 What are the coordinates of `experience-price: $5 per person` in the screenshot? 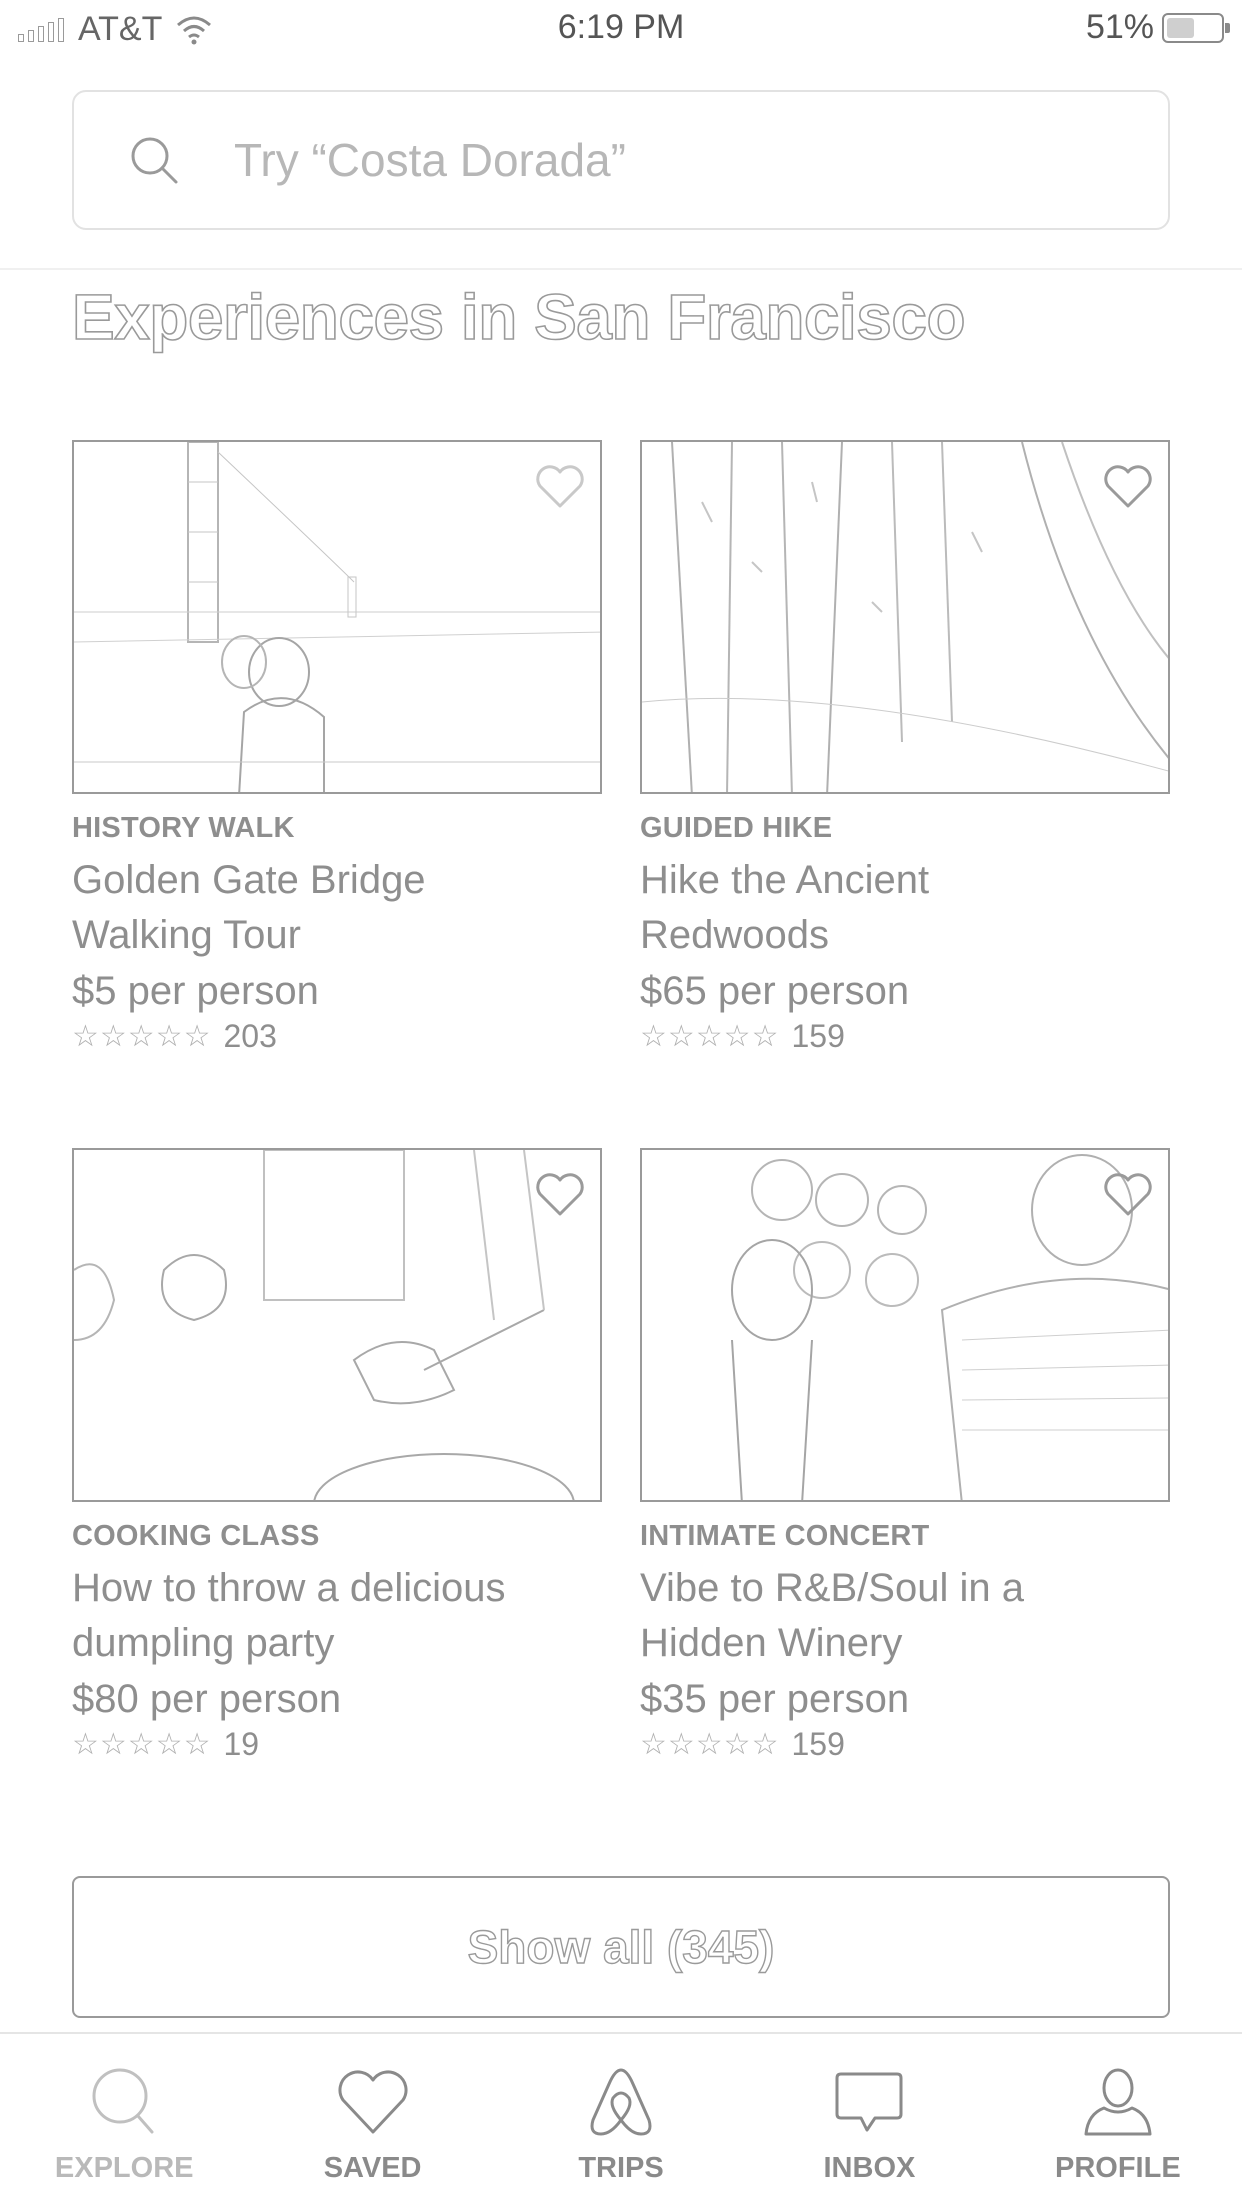 It's located at (195, 991).